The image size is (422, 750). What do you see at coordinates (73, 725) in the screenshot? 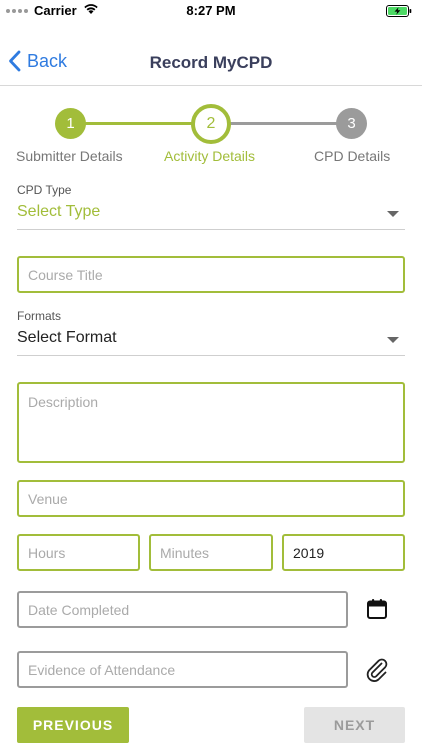
I see `previous-button: PREVIOUS` at bounding box center [73, 725].